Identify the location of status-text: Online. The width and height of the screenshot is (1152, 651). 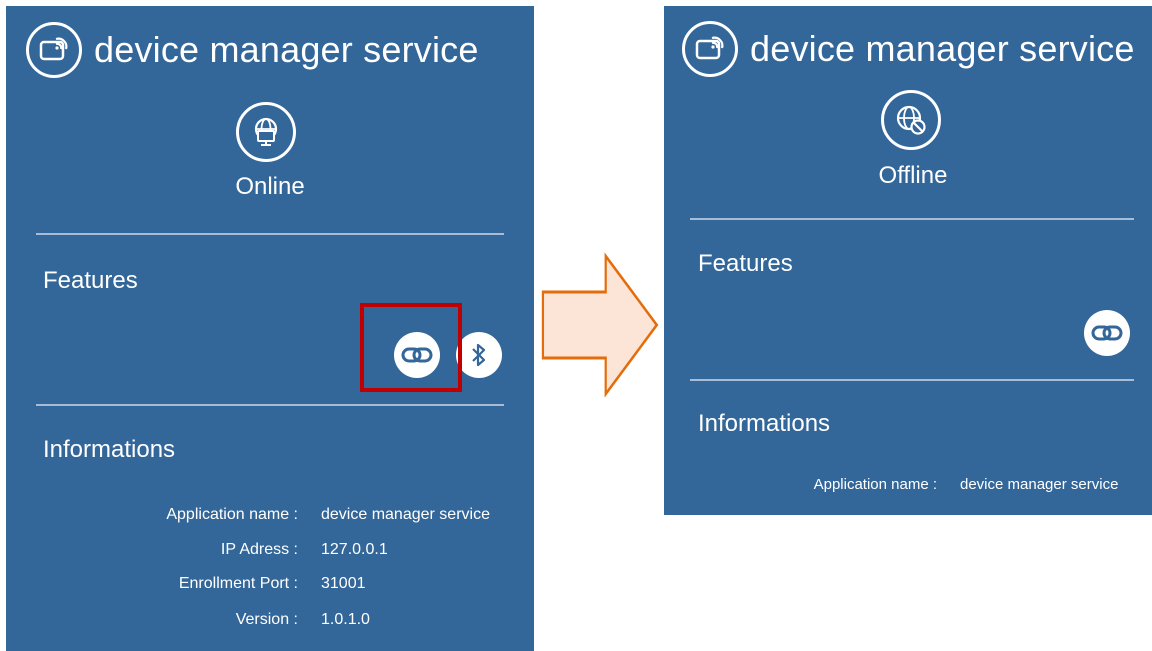
(270, 186).